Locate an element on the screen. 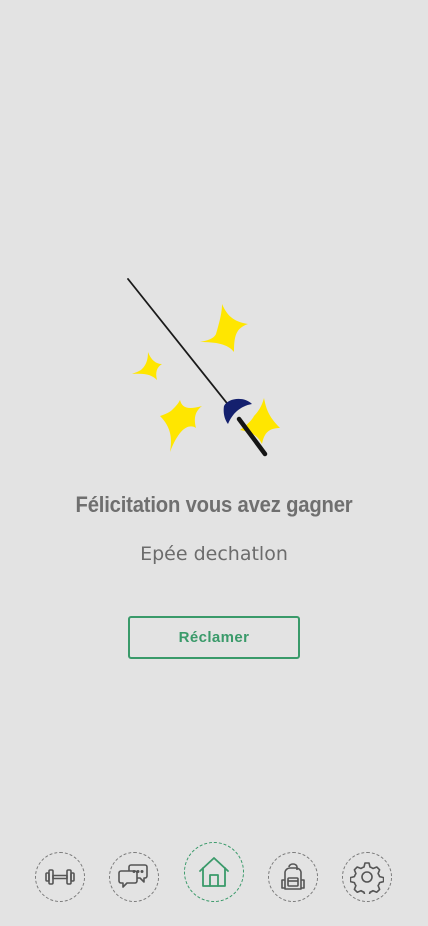  sword-sparkles-icon is located at coordinates (203, 367).